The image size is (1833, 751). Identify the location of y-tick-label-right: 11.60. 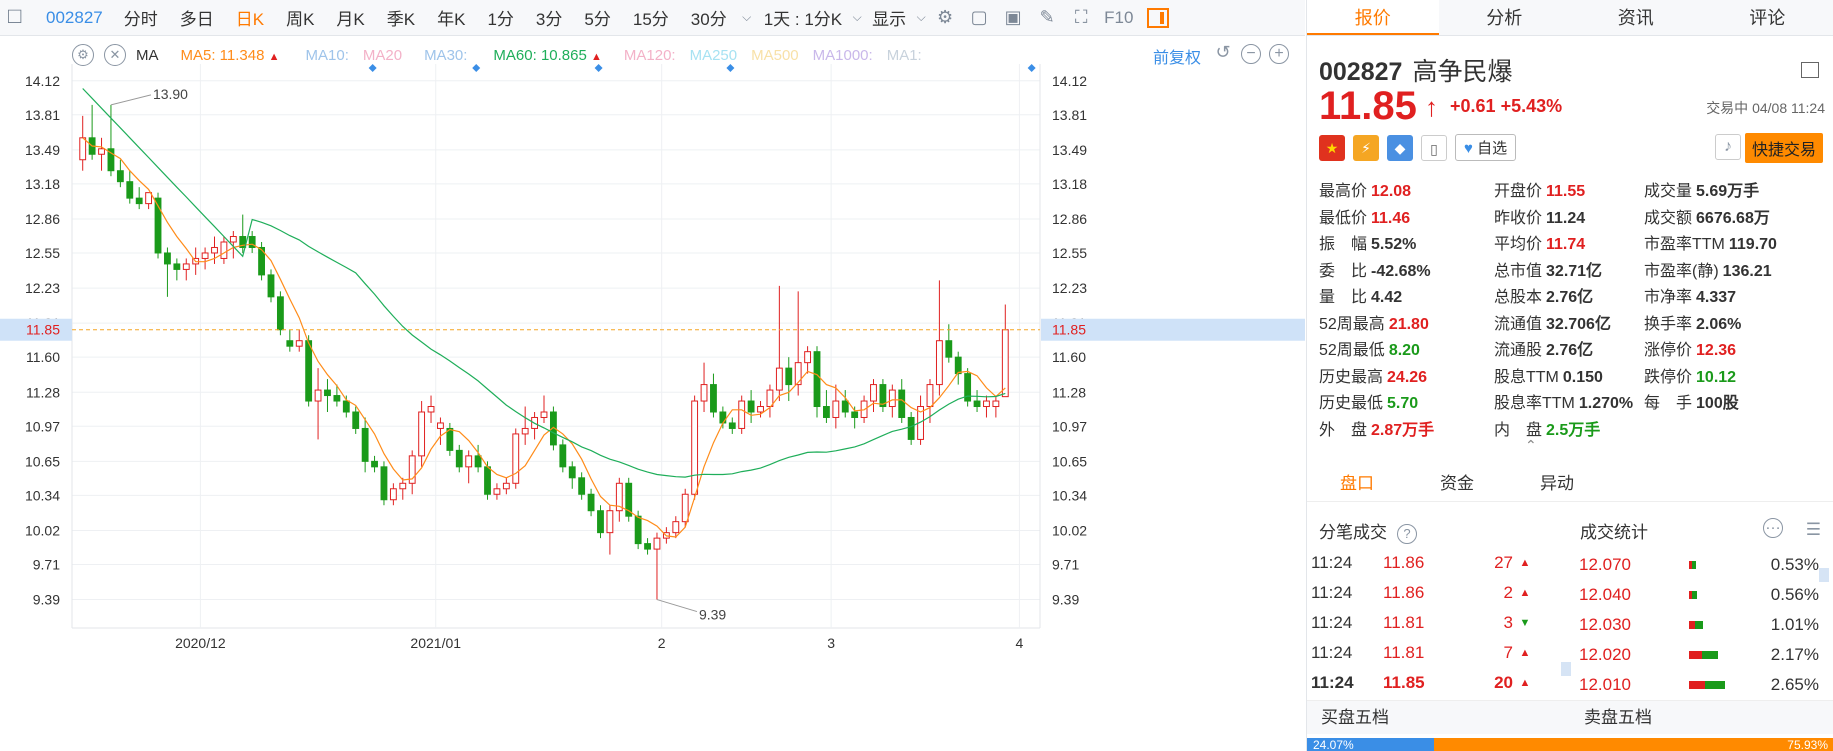
(1069, 357).